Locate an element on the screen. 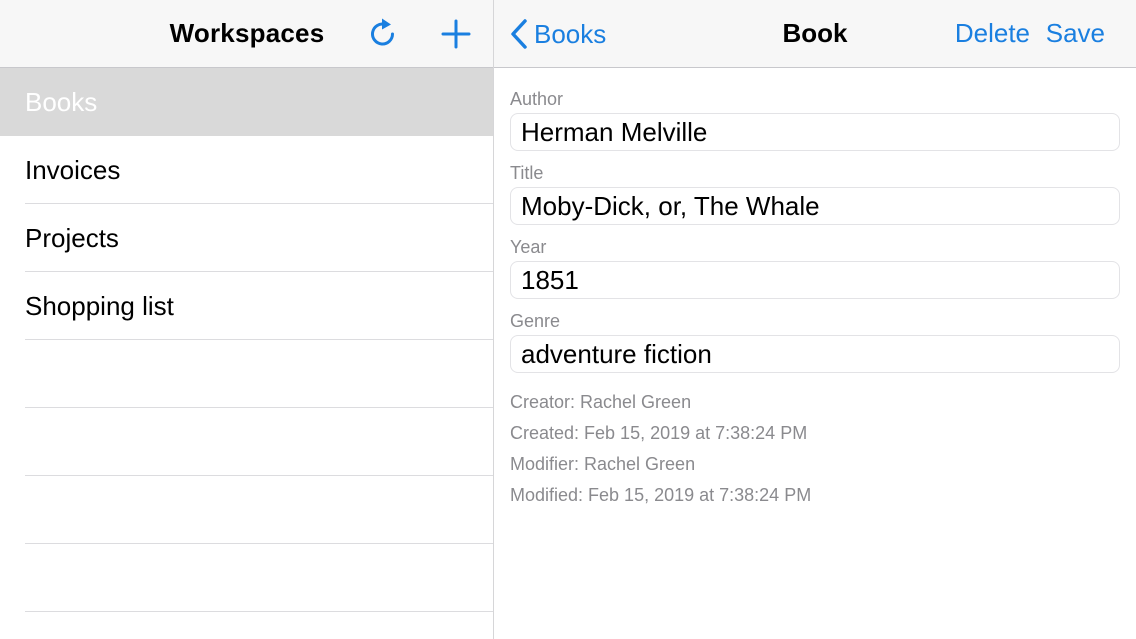 The image size is (1136, 639). list-item-label: Books is located at coordinates (61, 101).